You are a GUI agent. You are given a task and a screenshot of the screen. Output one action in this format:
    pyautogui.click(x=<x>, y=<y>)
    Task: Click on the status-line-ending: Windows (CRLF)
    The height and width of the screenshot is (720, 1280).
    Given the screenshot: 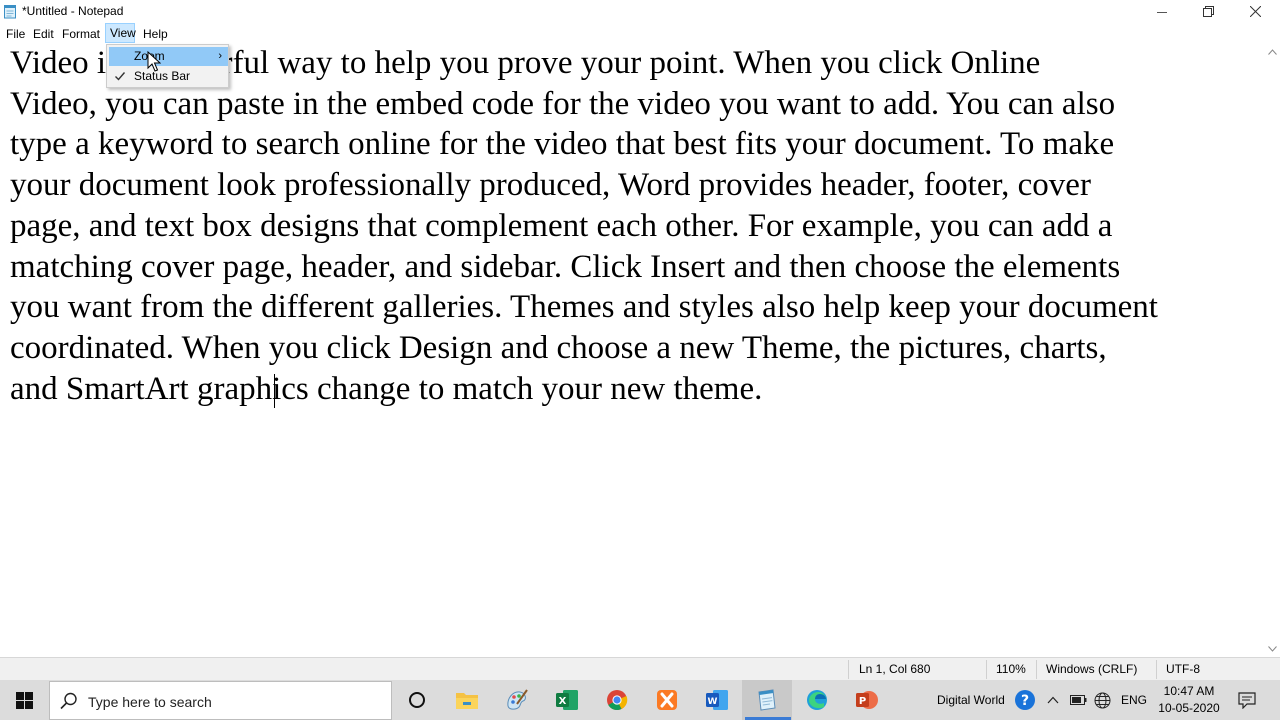 What is the action you would take?
    pyautogui.click(x=1092, y=669)
    